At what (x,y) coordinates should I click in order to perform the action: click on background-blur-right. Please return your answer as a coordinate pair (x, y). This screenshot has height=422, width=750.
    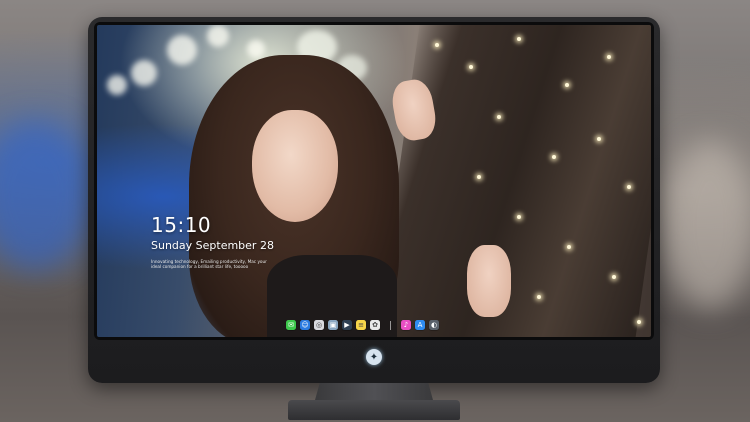
    Looking at the image, I should click on (707, 225).